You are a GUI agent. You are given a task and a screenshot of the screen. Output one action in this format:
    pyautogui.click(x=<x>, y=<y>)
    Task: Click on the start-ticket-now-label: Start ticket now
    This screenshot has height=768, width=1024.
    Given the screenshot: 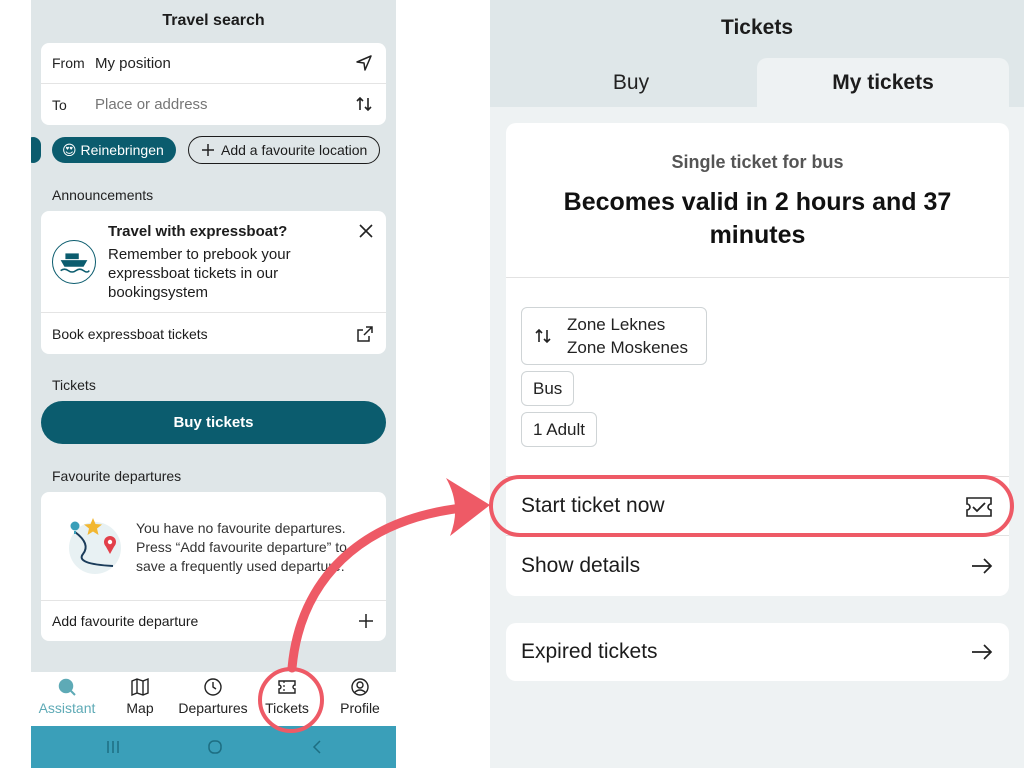 What is the action you would take?
    pyautogui.click(x=593, y=505)
    